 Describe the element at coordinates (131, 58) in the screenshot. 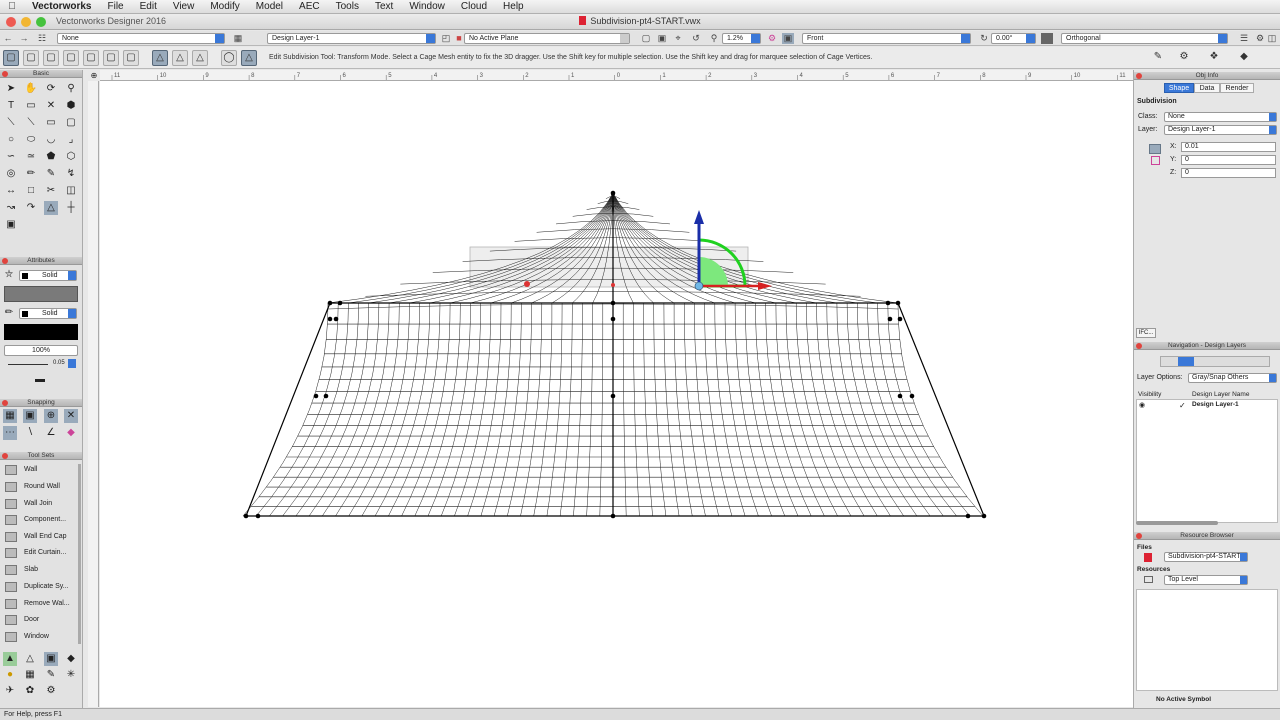

I see `cube-mode-button-7: ▢` at that location.